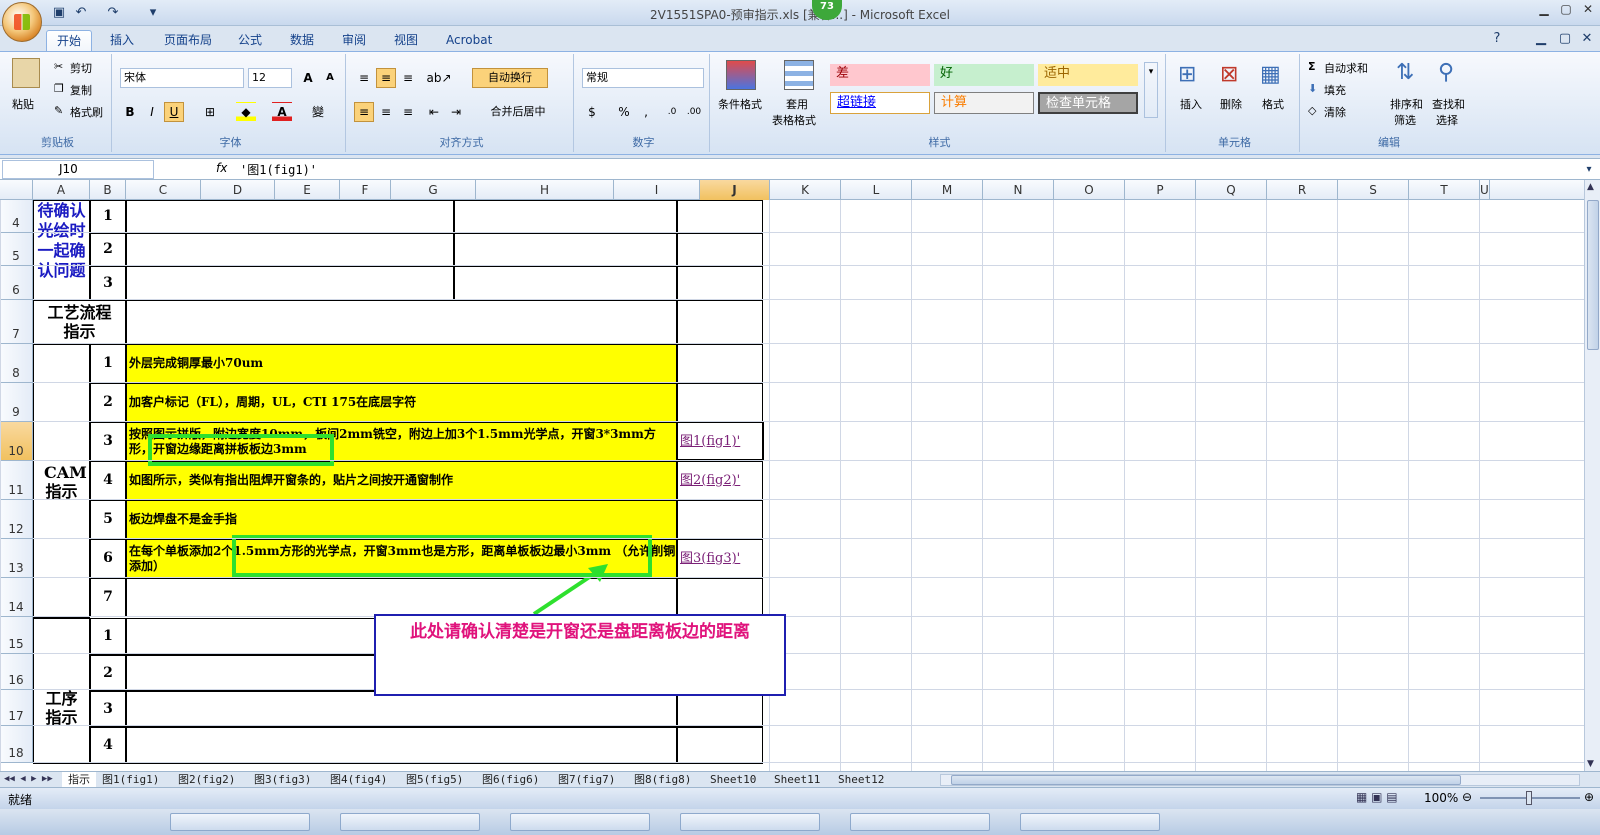 The width and height of the screenshot is (1600, 835). What do you see at coordinates (1089, 190) in the screenshot?
I see `column-header-o: O` at bounding box center [1089, 190].